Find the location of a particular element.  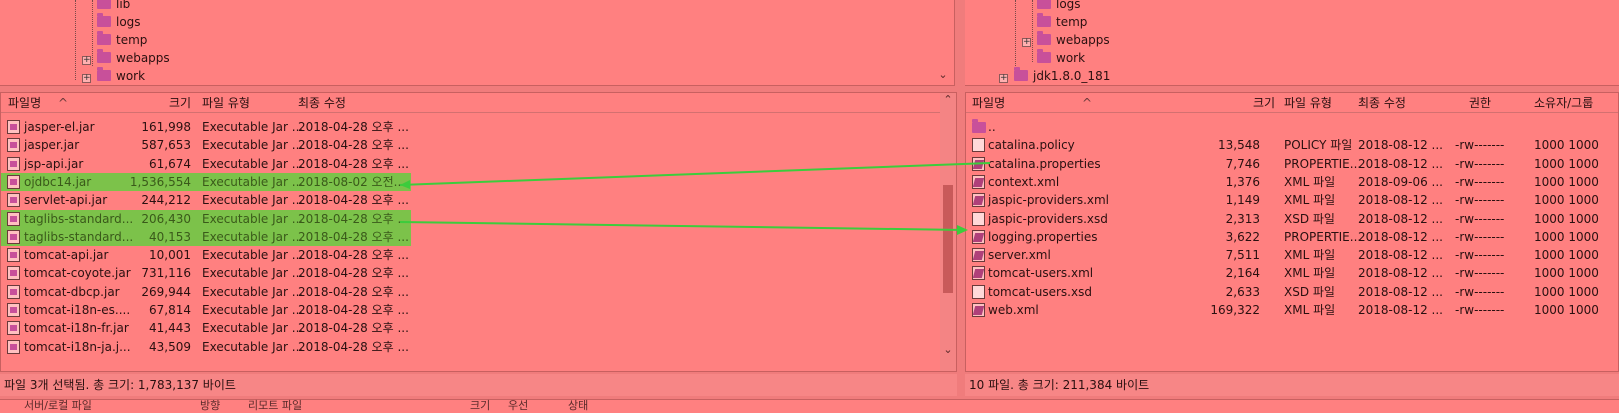

tree-item: + work is located at coordinates (113, 76).